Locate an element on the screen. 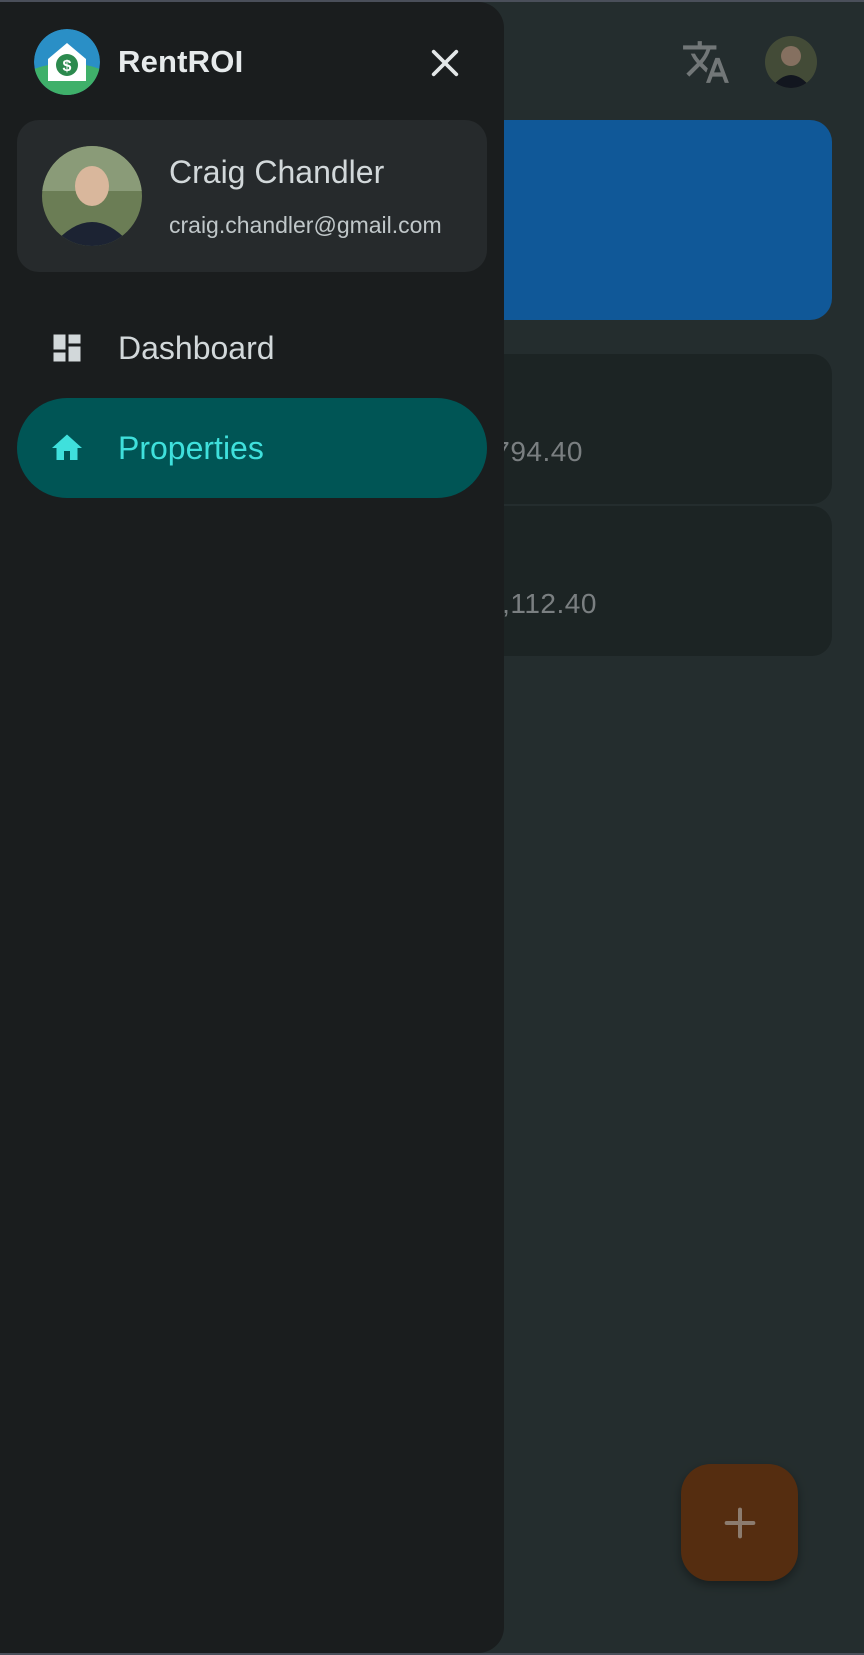 The image size is (864, 1655). user-name: Craig Chandler is located at coordinates (277, 172).